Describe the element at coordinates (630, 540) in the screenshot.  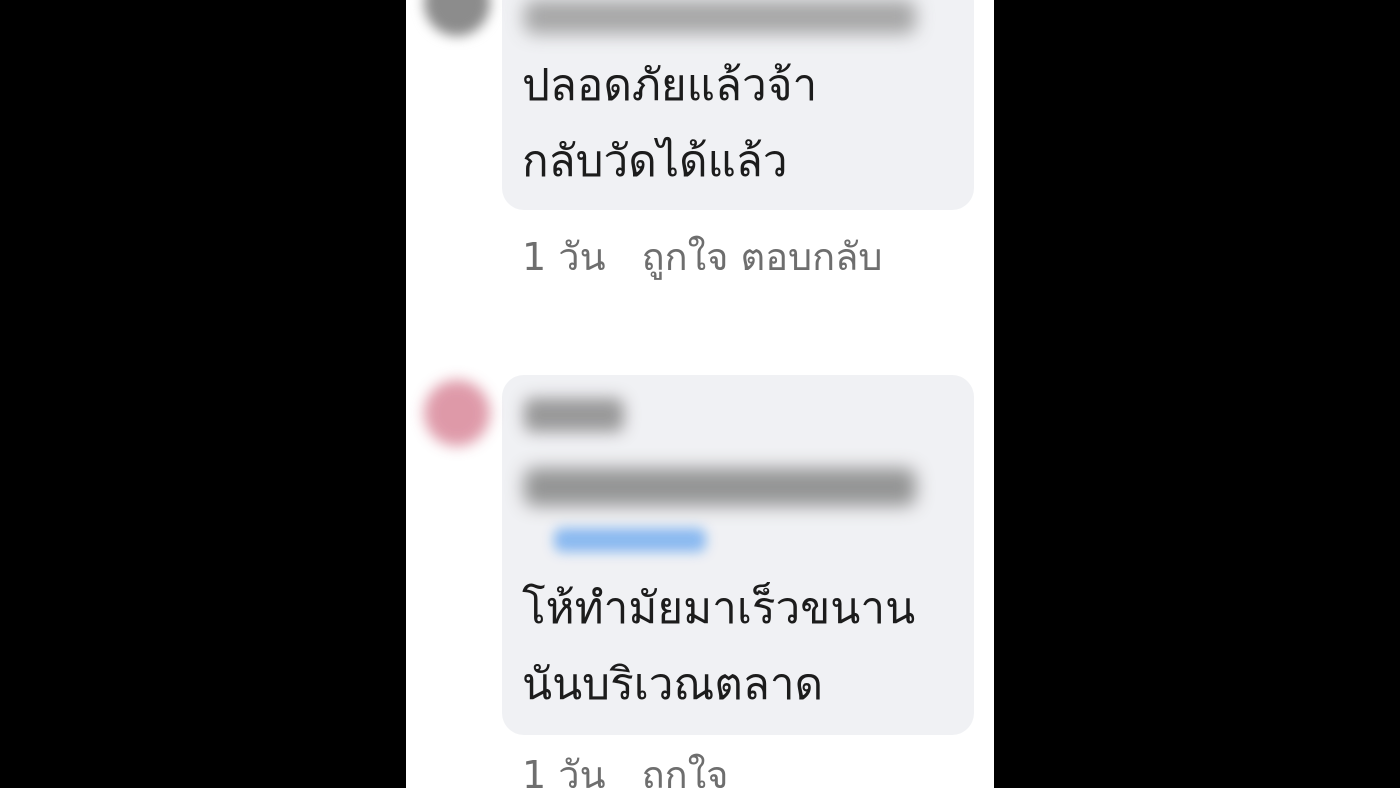
I see `blurred-link` at that location.